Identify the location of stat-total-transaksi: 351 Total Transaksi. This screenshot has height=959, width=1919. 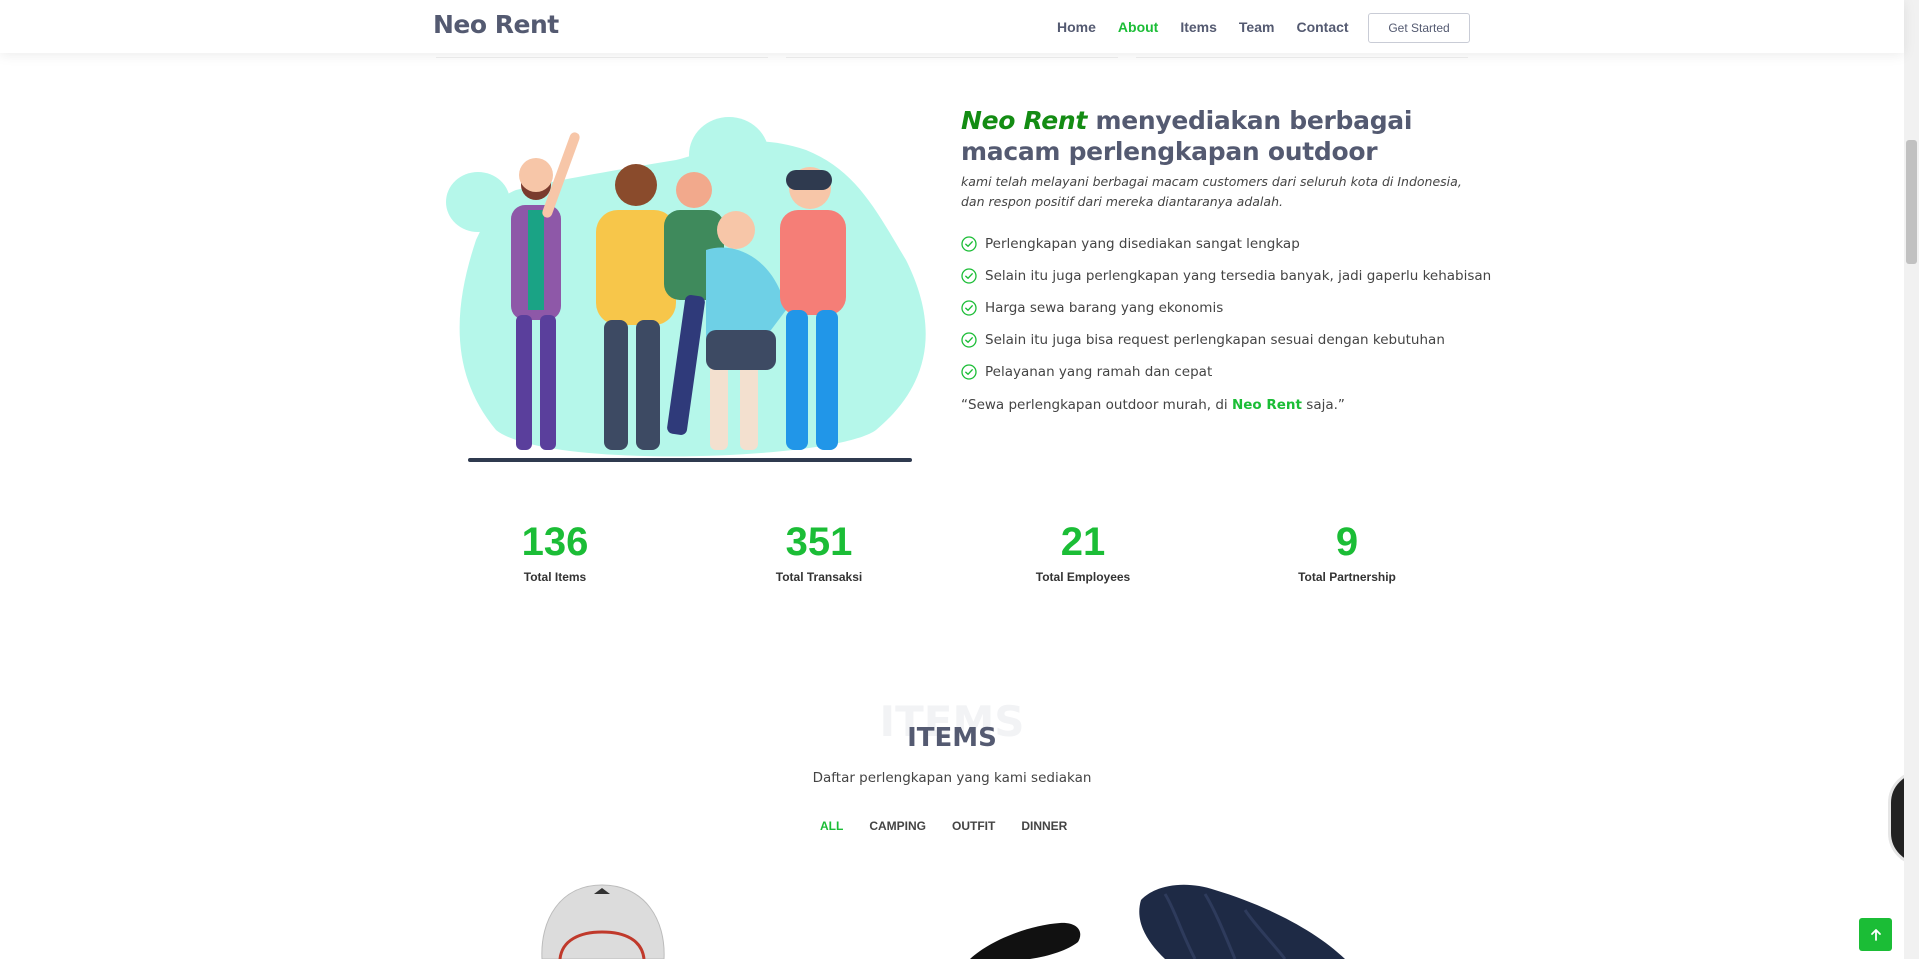
(819, 551).